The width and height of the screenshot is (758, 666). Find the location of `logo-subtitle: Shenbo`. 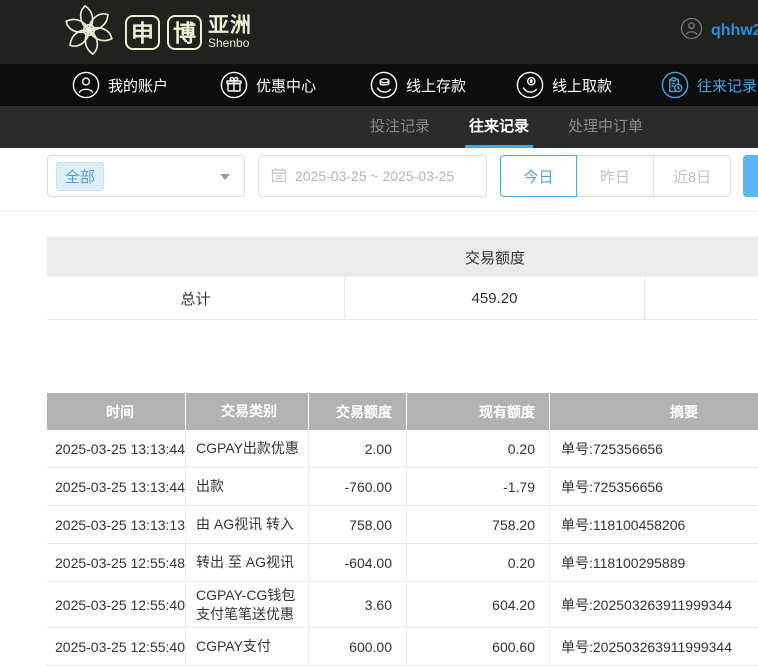

logo-subtitle: Shenbo is located at coordinates (229, 43).